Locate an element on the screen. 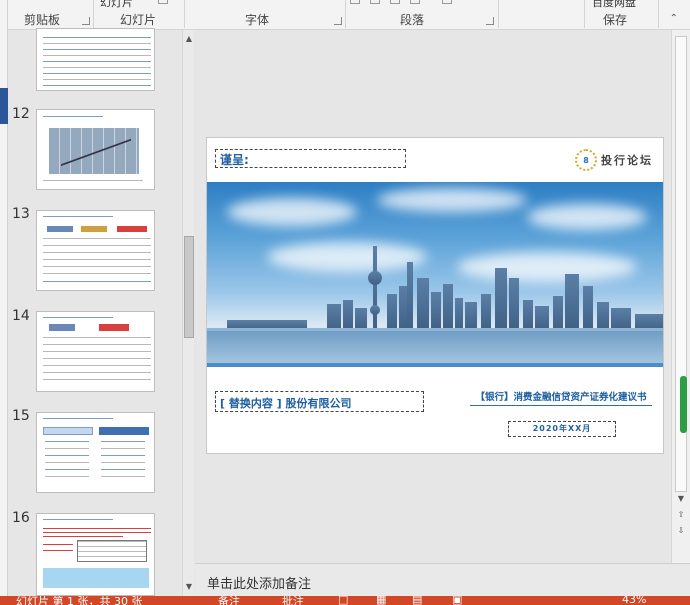 The width and height of the screenshot is (690, 605). clipboard-group-label: 剪贴板 is located at coordinates (42, 20).